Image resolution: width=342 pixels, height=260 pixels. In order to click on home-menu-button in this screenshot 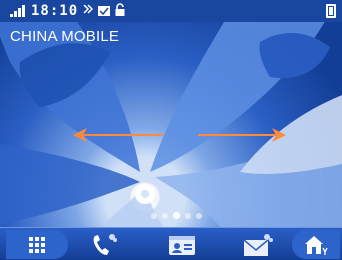, I will do `click(316, 244)`.